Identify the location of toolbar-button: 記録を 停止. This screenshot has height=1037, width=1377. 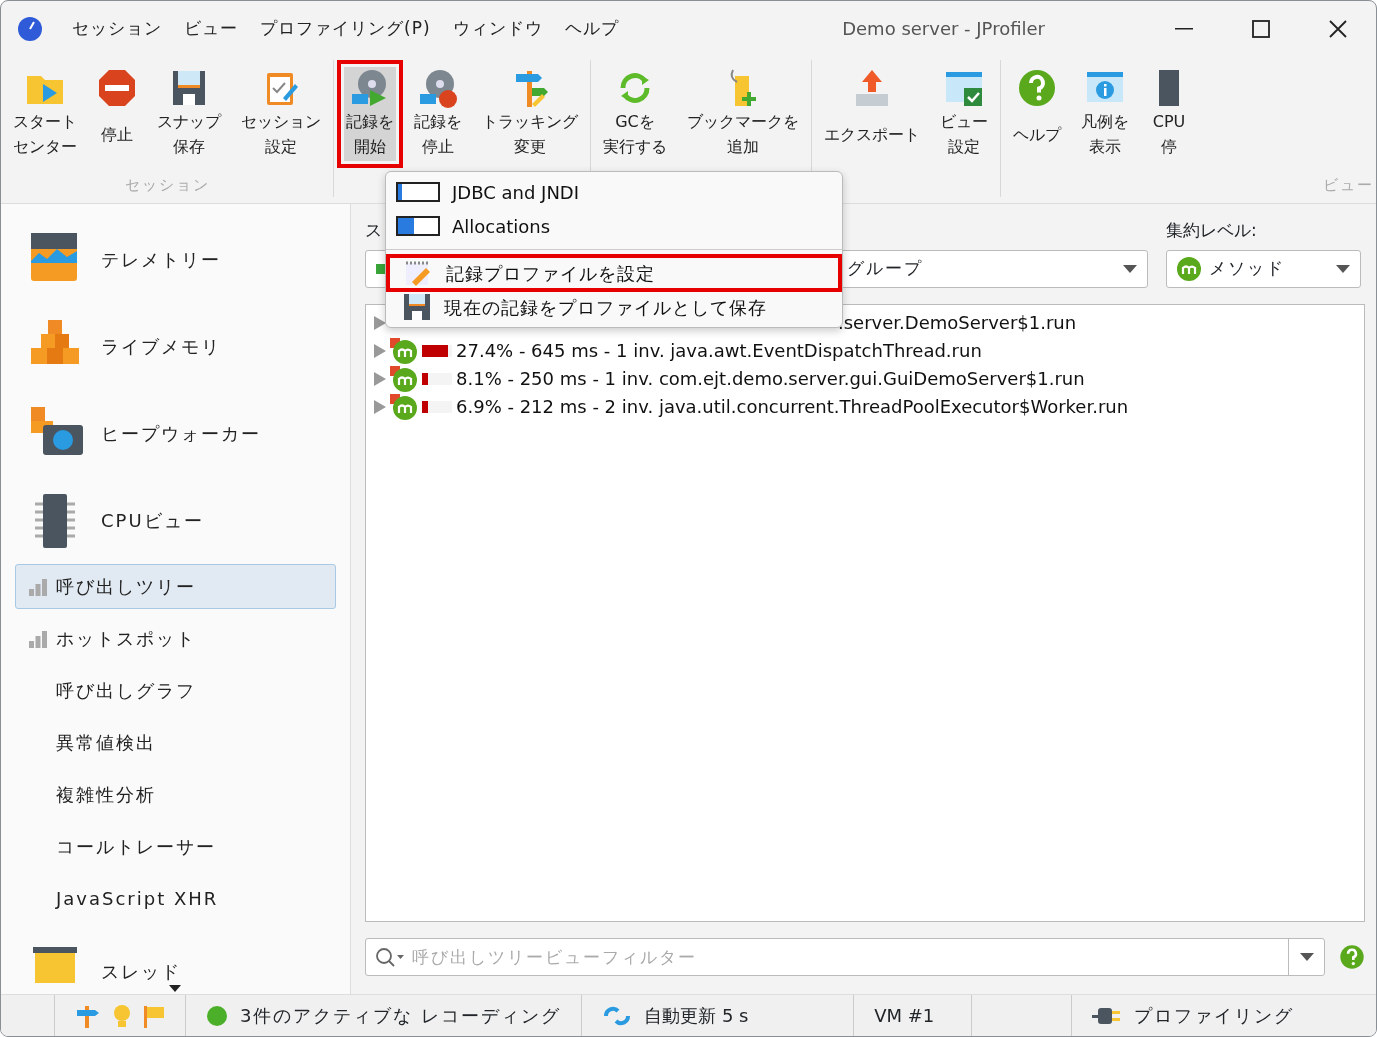
(438, 114).